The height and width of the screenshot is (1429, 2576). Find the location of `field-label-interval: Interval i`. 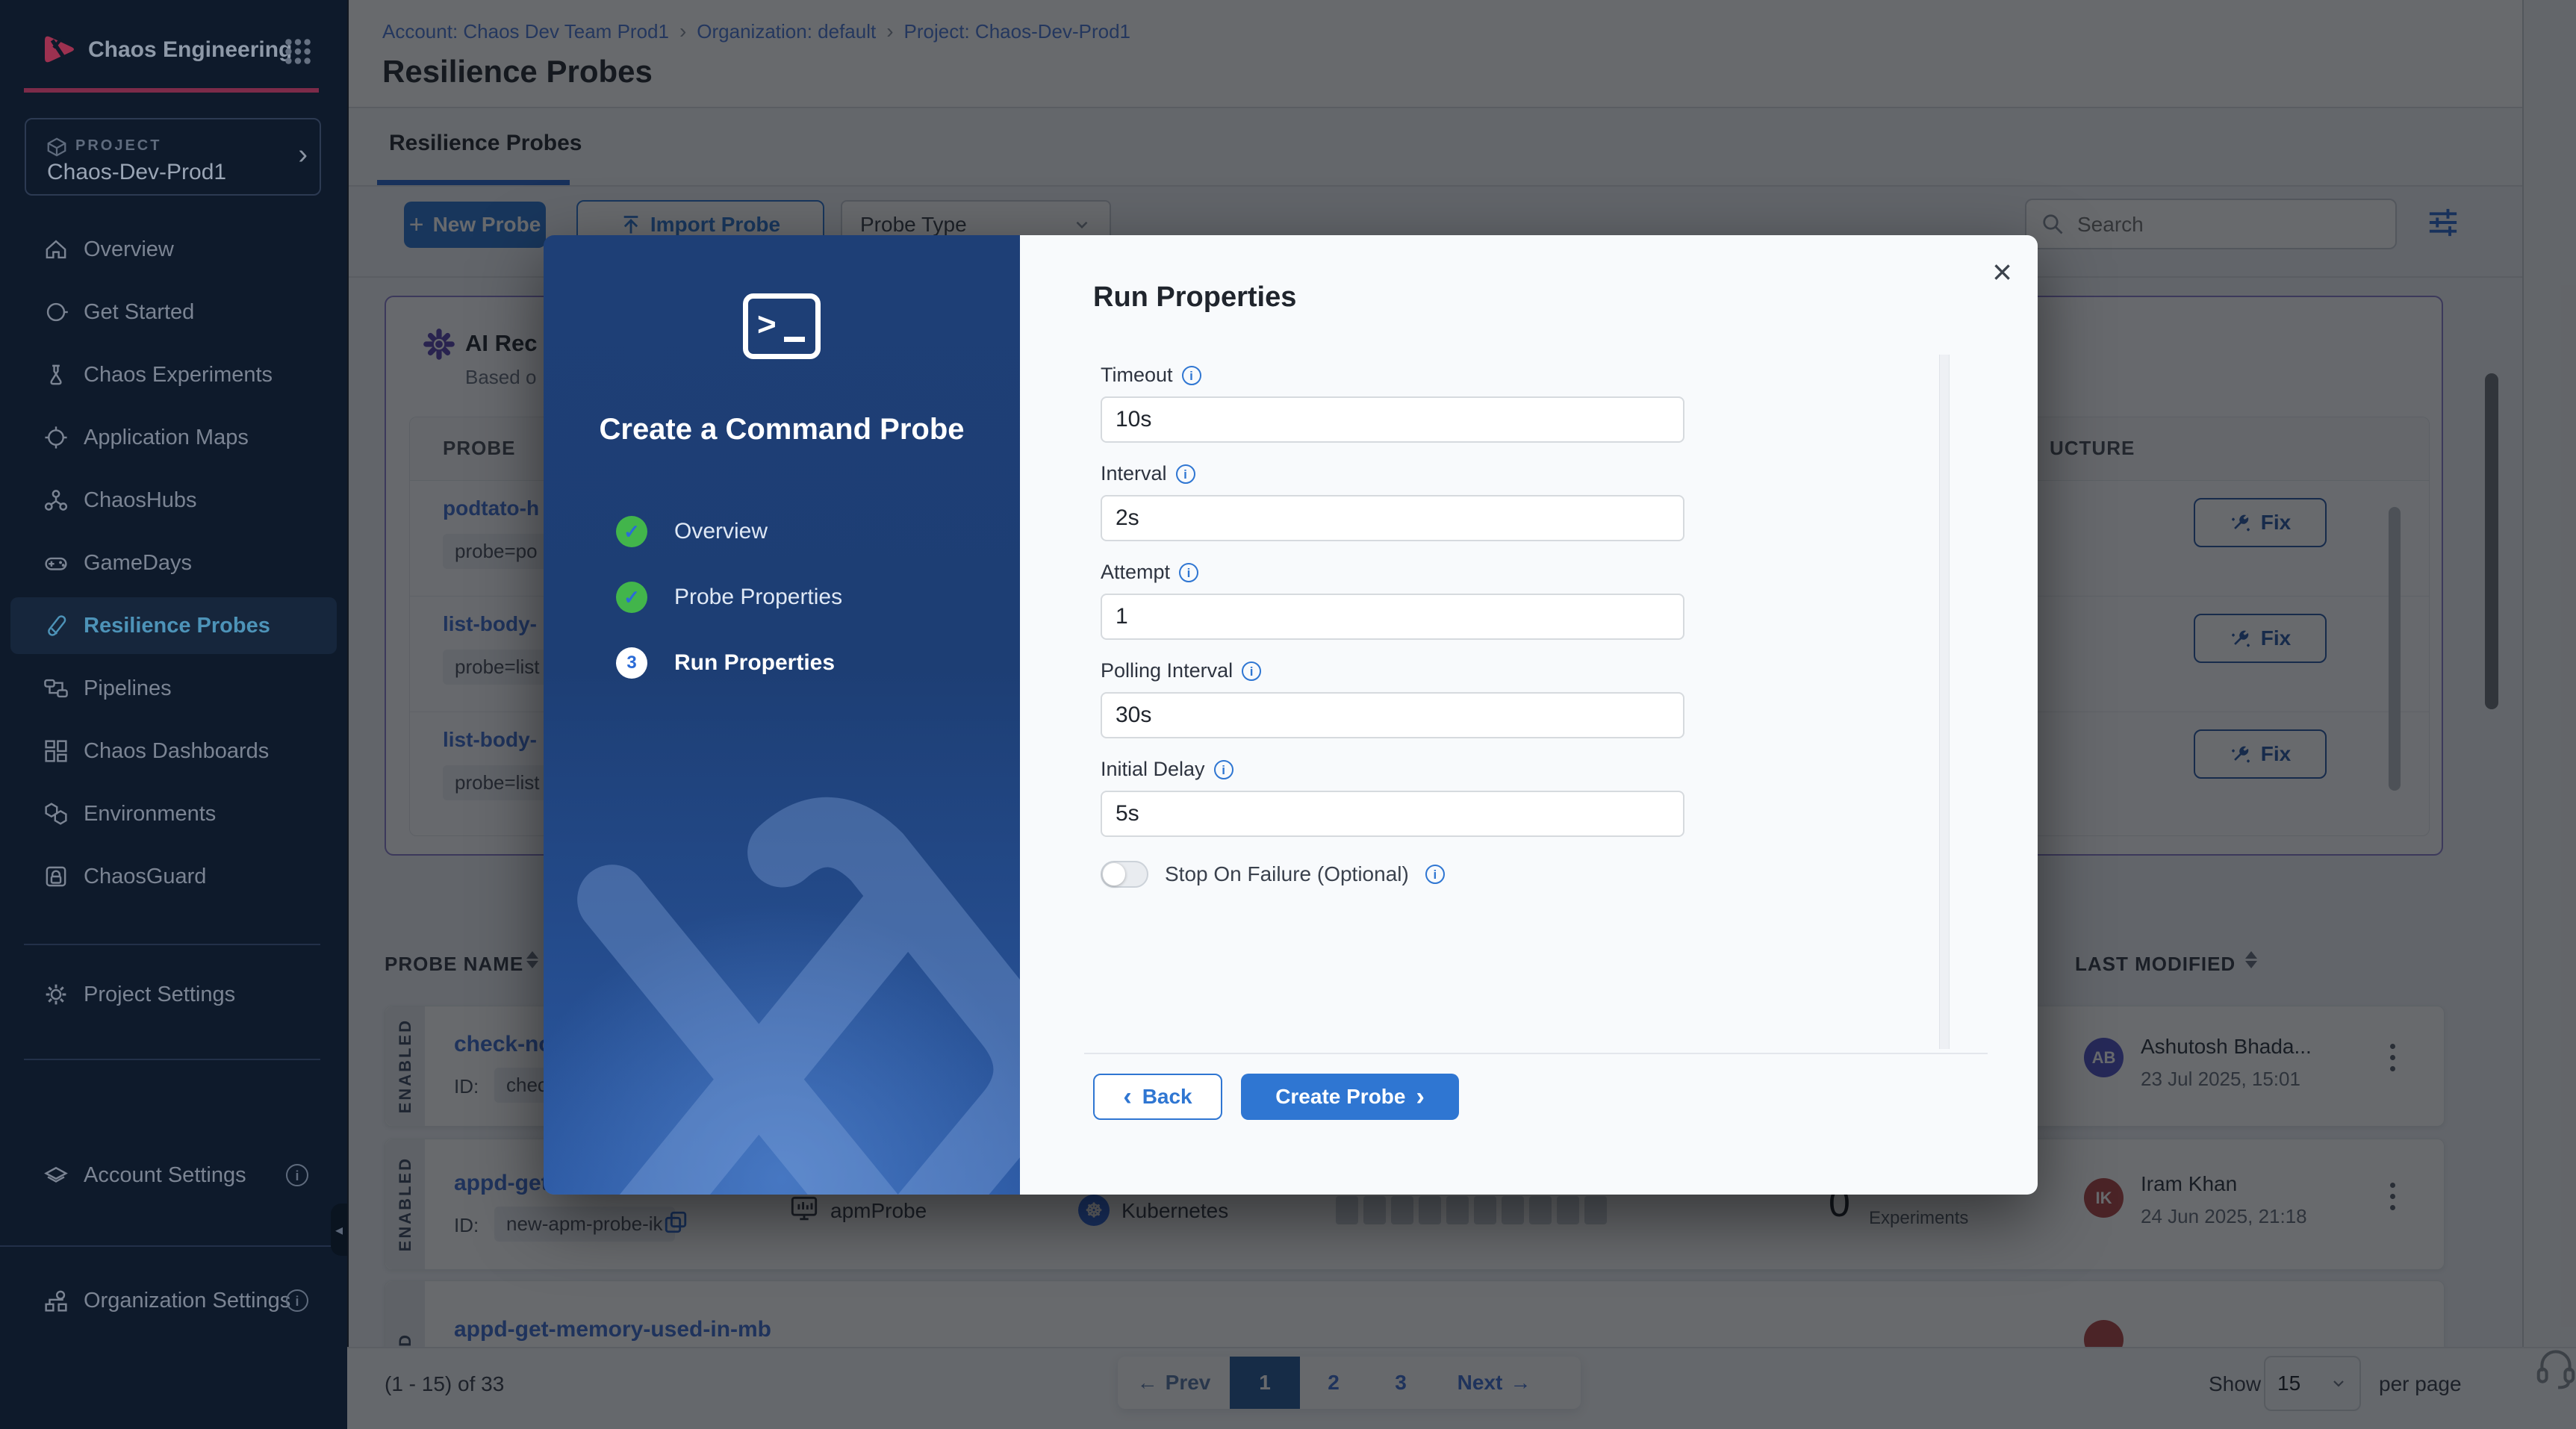

field-label-interval: Interval i is located at coordinates (1148, 473).